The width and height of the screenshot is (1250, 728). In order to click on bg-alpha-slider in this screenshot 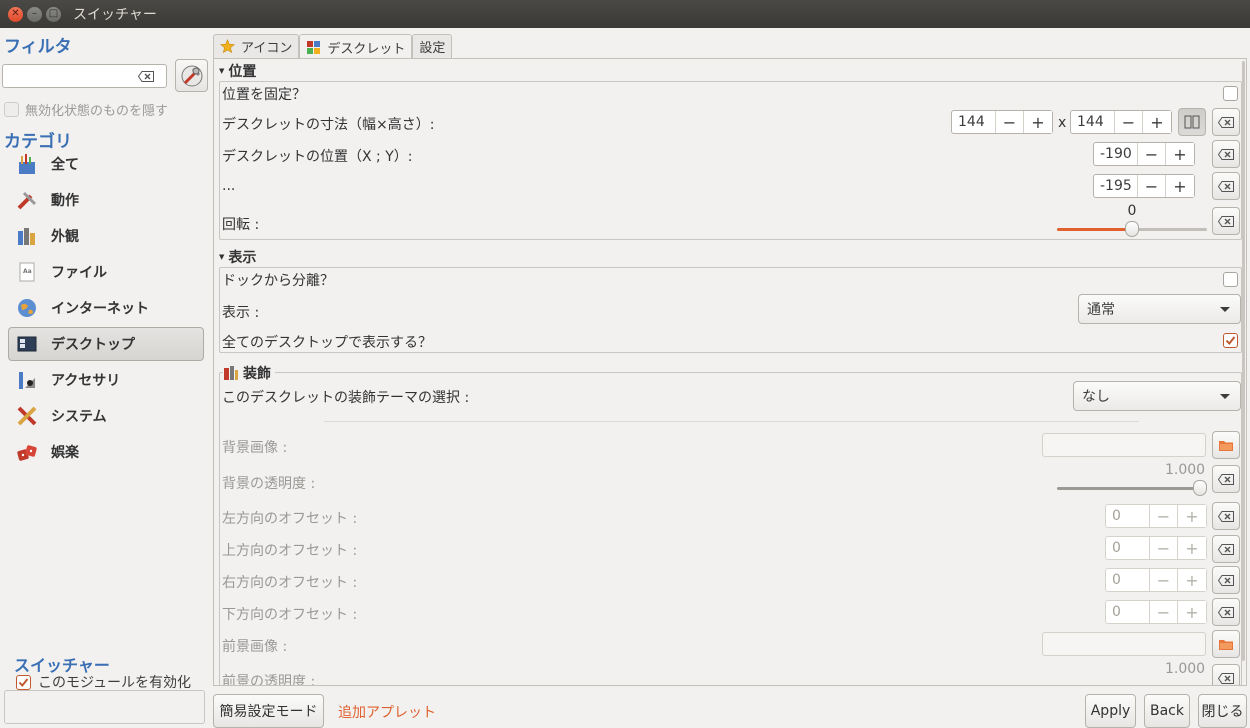, I will do `click(1132, 489)`.